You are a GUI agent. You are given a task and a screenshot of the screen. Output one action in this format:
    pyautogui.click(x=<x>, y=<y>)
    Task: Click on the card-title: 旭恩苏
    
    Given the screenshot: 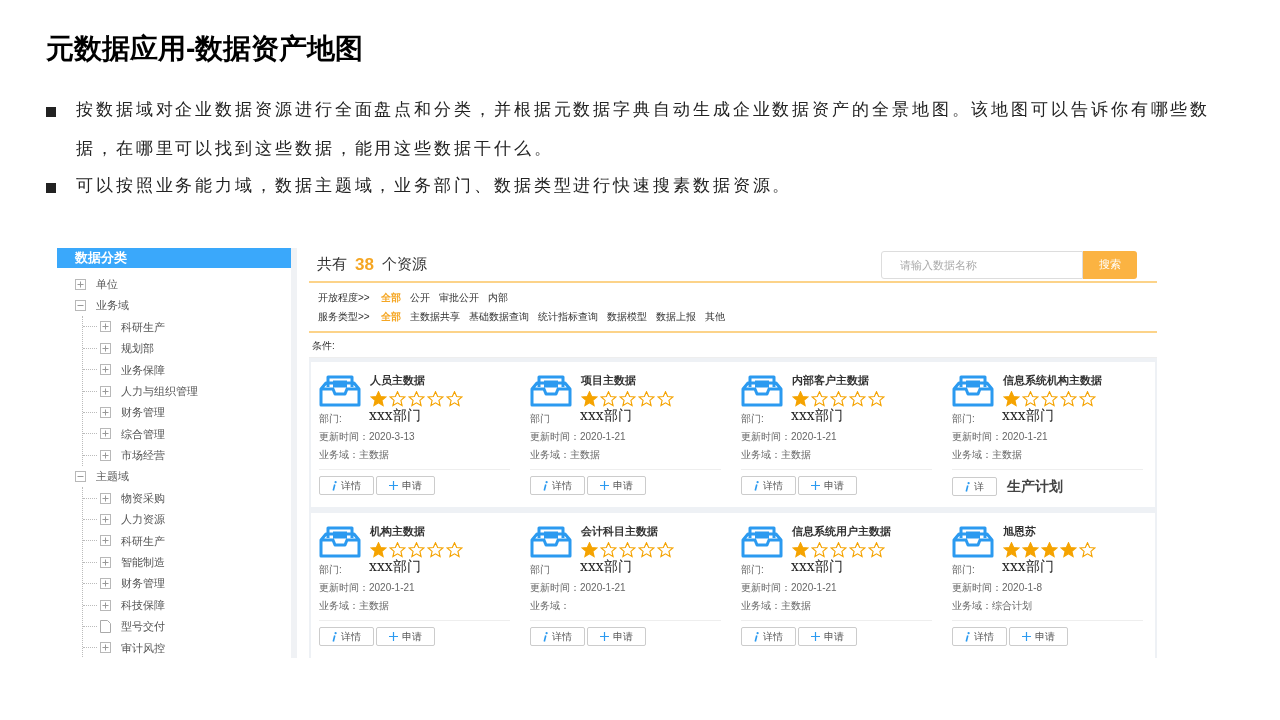 What is the action you would take?
    pyautogui.click(x=1049, y=531)
    